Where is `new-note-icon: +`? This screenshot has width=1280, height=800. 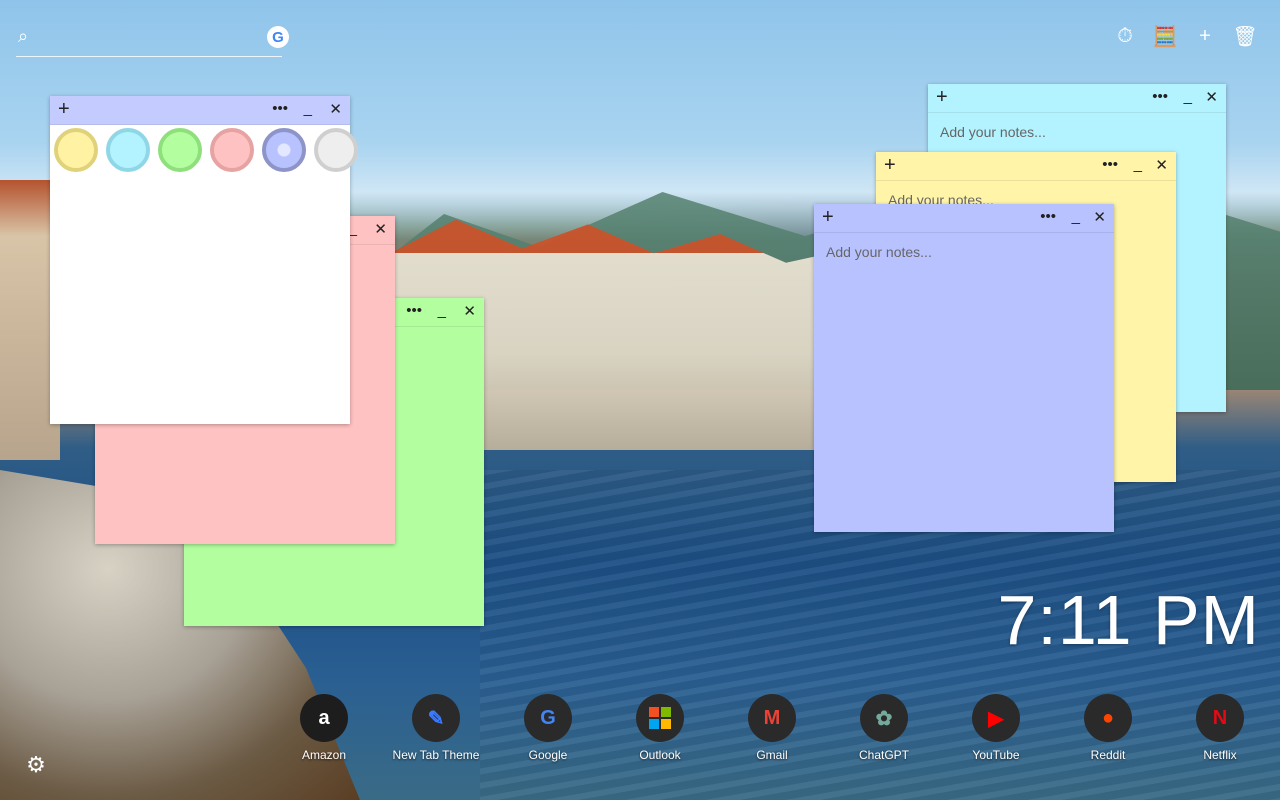 new-note-icon: + is located at coordinates (1205, 36).